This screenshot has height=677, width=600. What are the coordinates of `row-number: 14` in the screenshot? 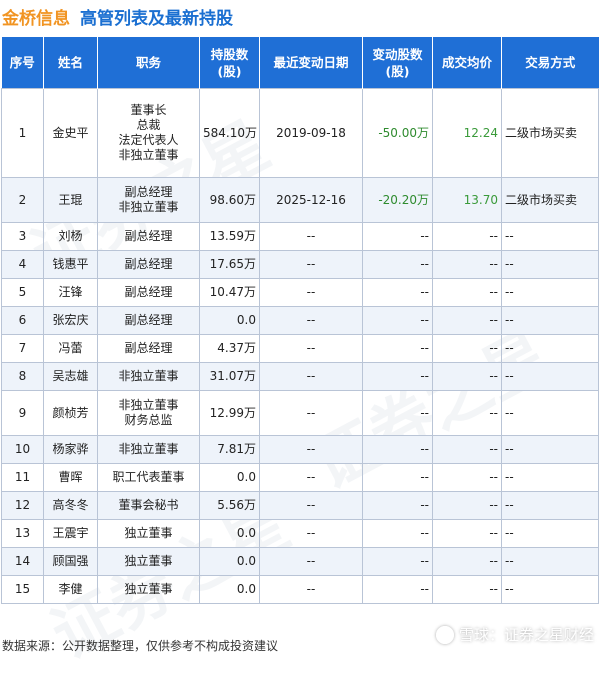 It's located at (22, 561).